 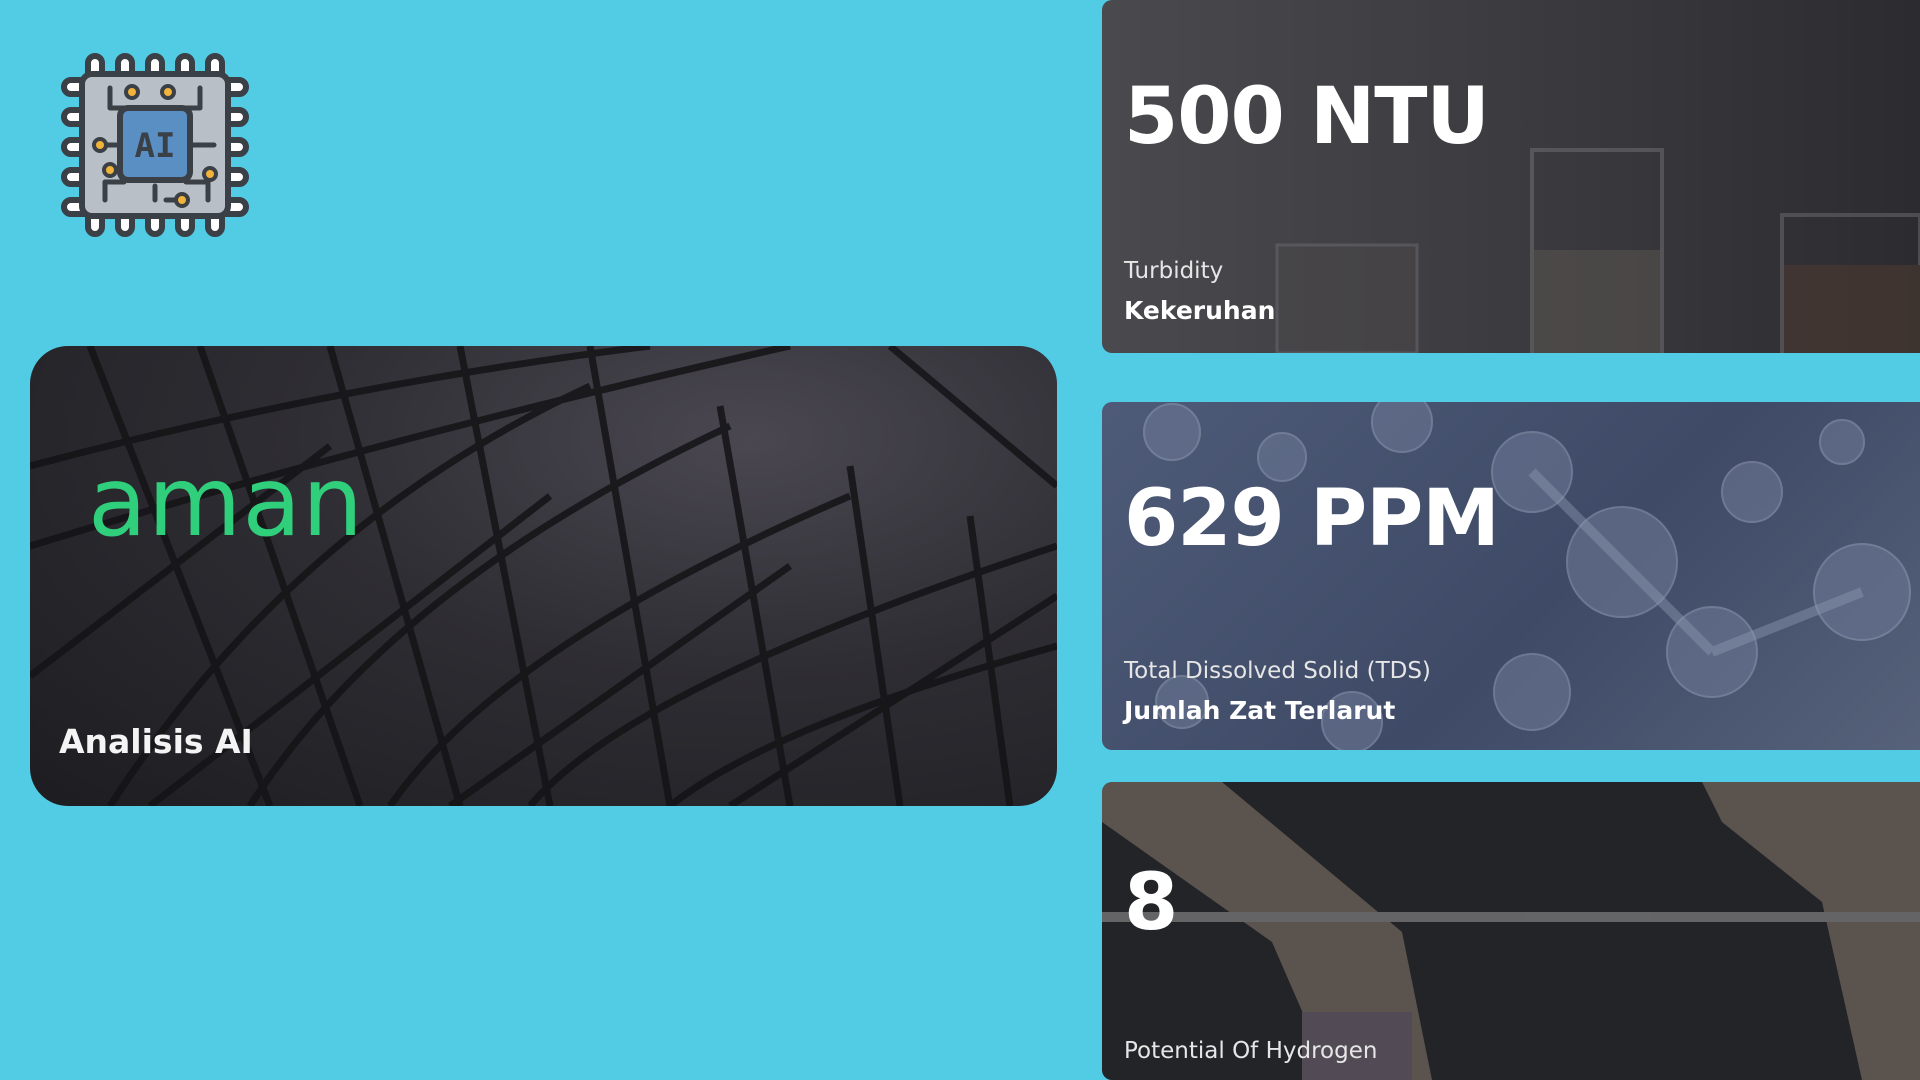 What do you see at coordinates (1151, 903) in the screenshot?
I see `ph-value: 8` at bounding box center [1151, 903].